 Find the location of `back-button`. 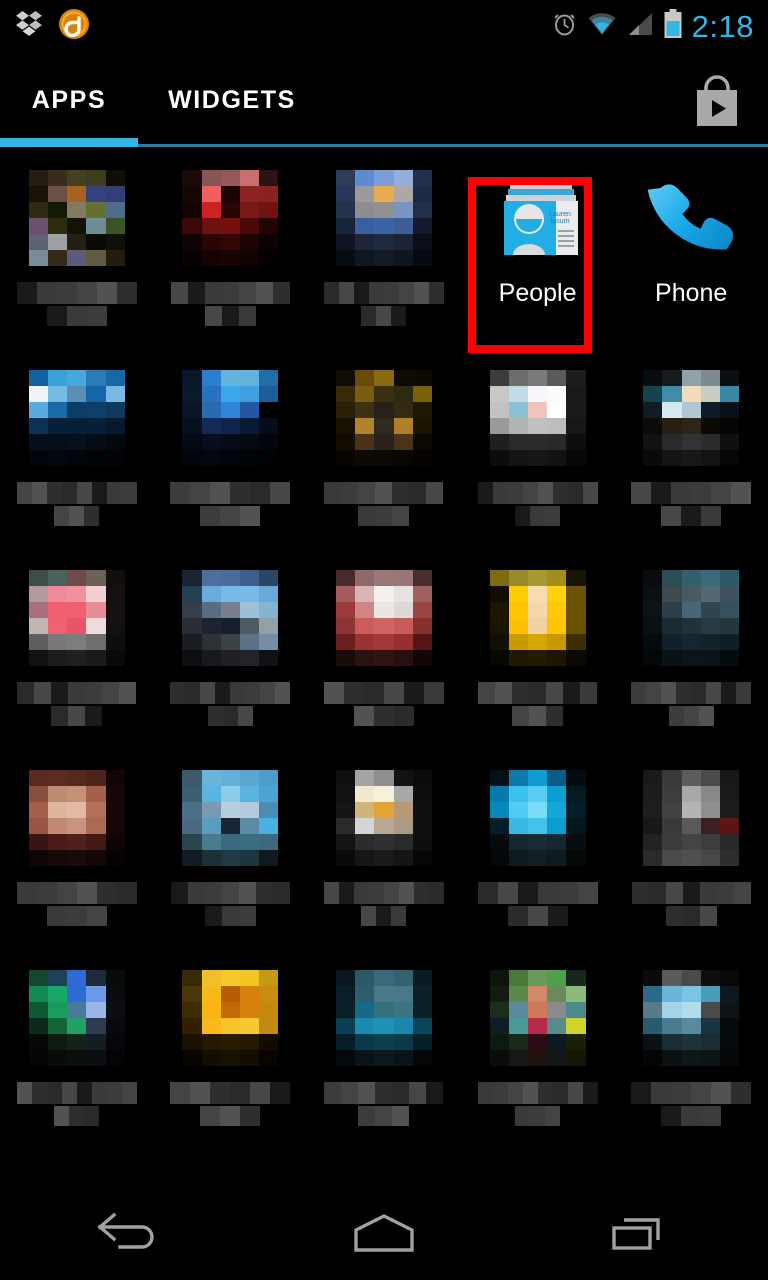

back-button is located at coordinates (128, 1233).